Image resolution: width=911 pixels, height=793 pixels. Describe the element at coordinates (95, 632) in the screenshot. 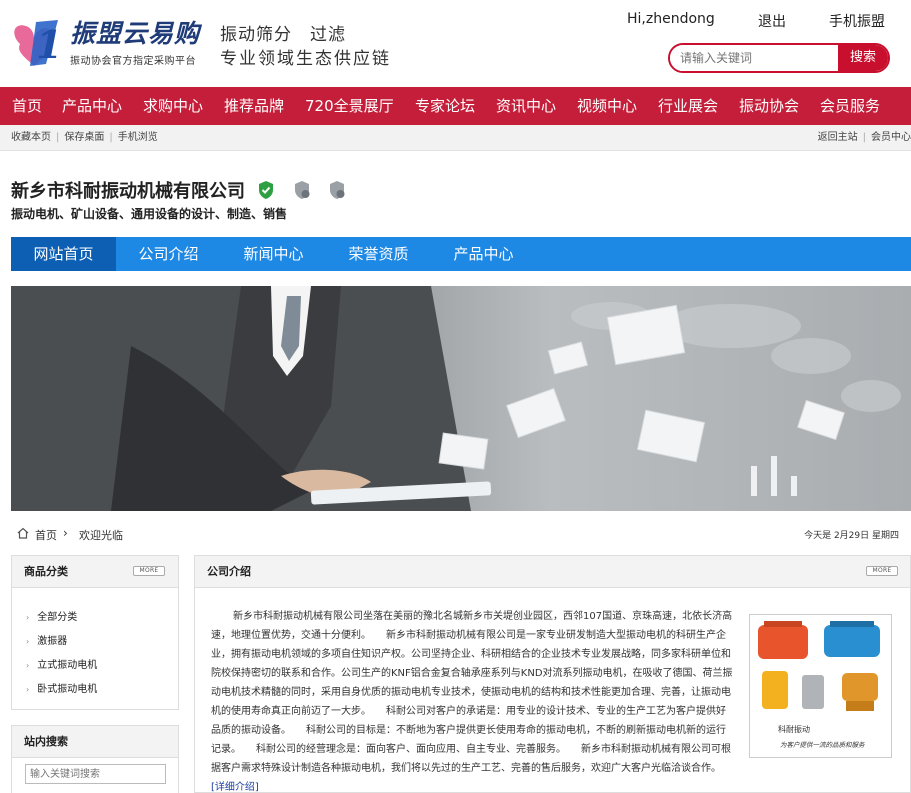

I see `category-box: 商品分类 MORE › 全部分类 › 激振器 › 立式振动电机 › 卧式振动电机` at that location.